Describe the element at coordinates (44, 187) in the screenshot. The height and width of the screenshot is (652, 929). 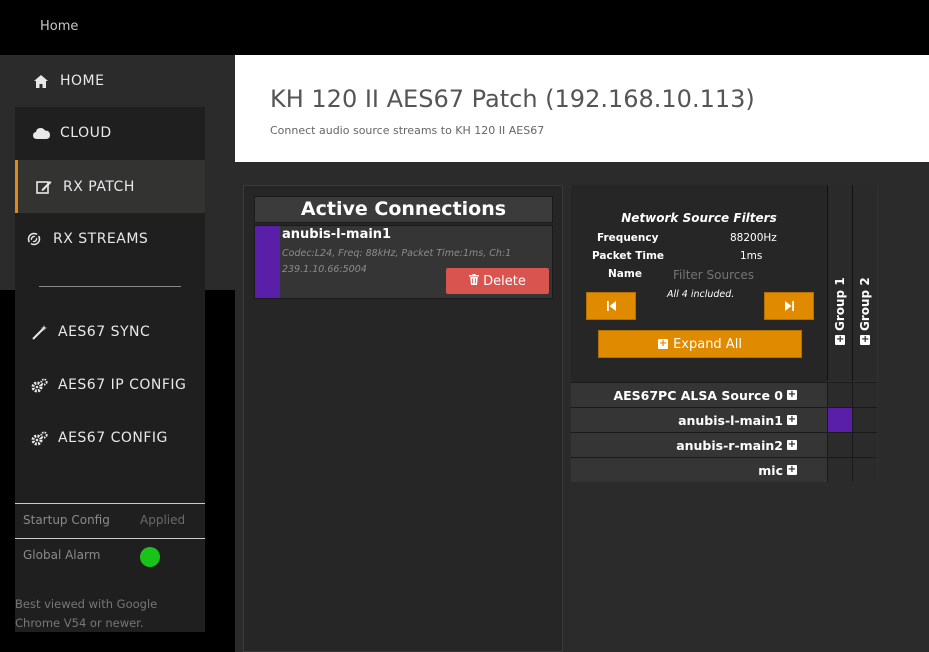
I see `edit-icon` at that location.